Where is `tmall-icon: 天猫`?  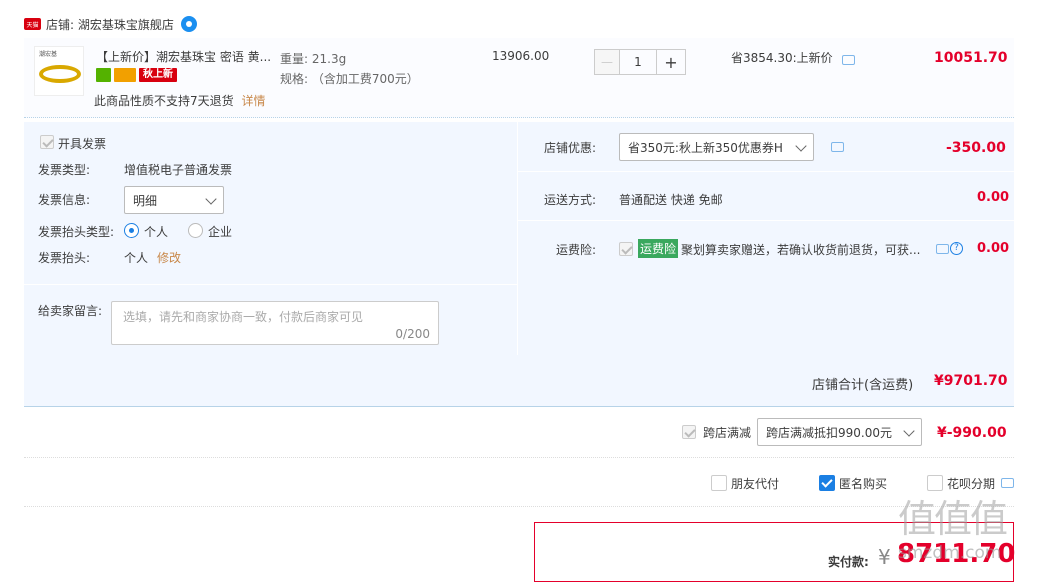
tmall-icon: 天猫 is located at coordinates (32, 24).